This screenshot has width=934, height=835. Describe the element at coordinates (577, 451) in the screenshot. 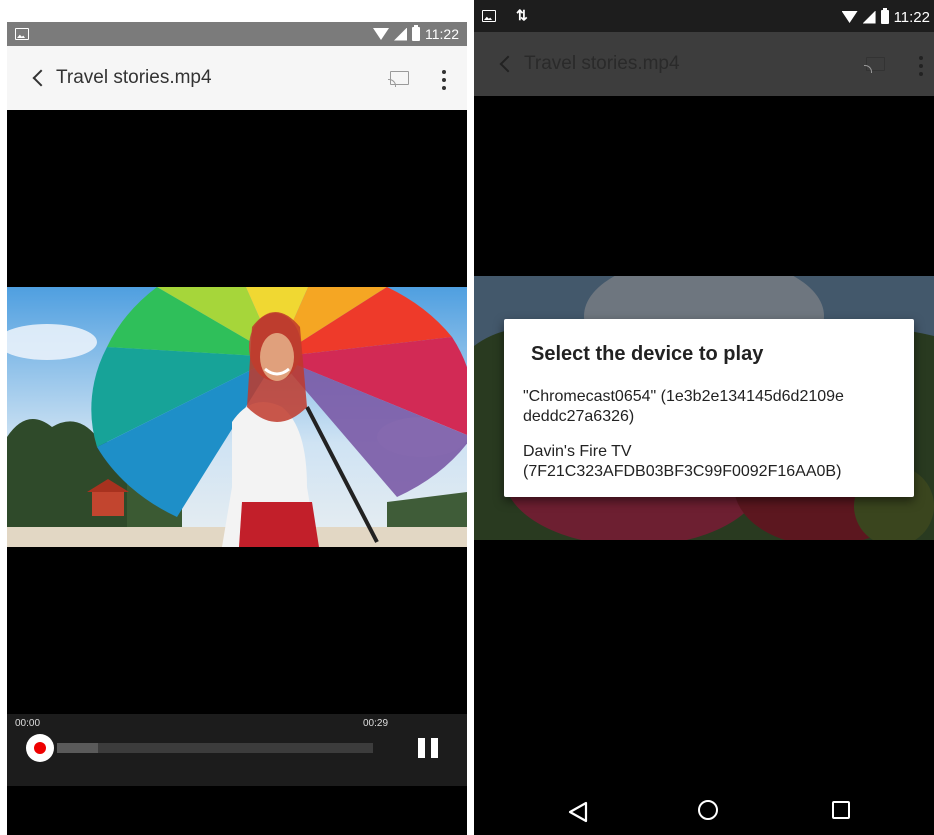

I see `device-option-line: Davin's Fire TV` at that location.